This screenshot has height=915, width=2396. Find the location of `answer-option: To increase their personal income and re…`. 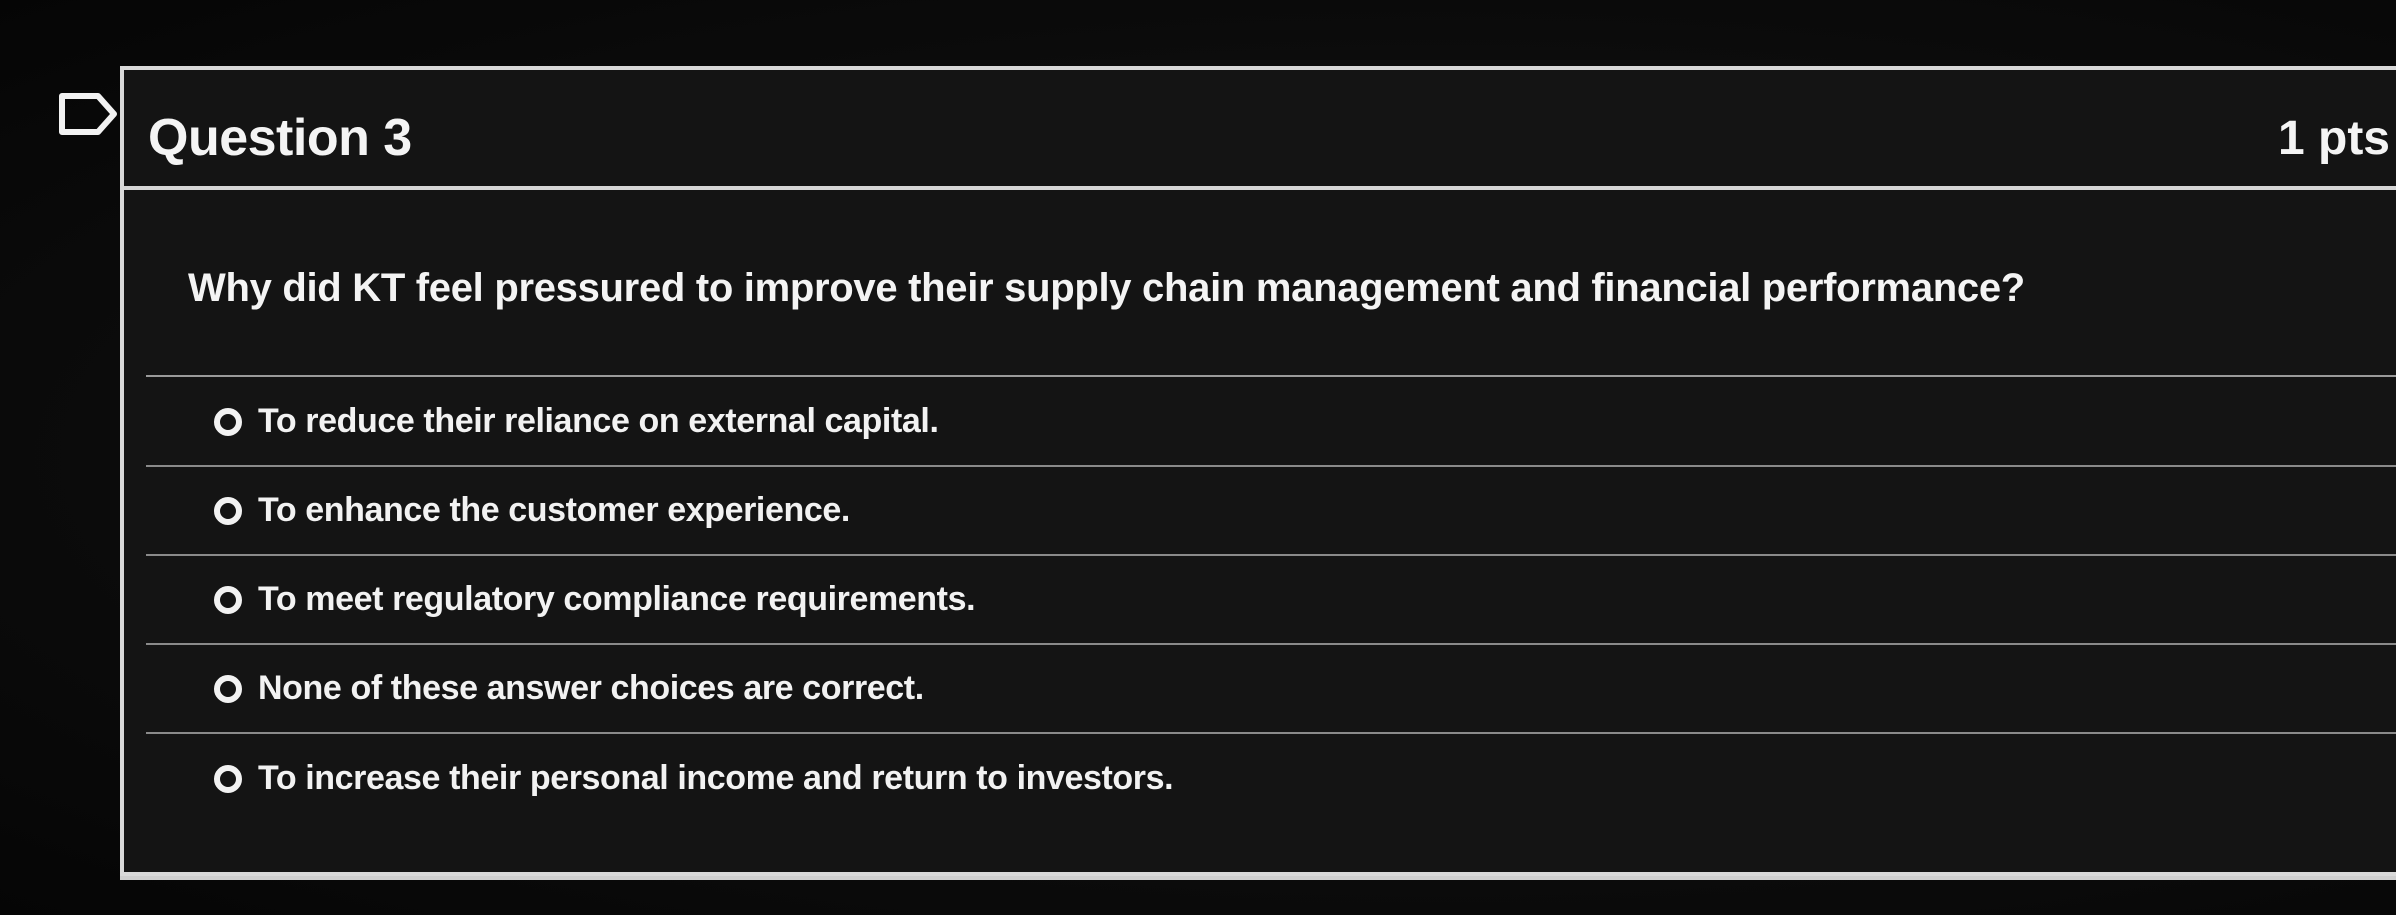

answer-option: To increase their personal income and re… is located at coordinates (1271, 778).